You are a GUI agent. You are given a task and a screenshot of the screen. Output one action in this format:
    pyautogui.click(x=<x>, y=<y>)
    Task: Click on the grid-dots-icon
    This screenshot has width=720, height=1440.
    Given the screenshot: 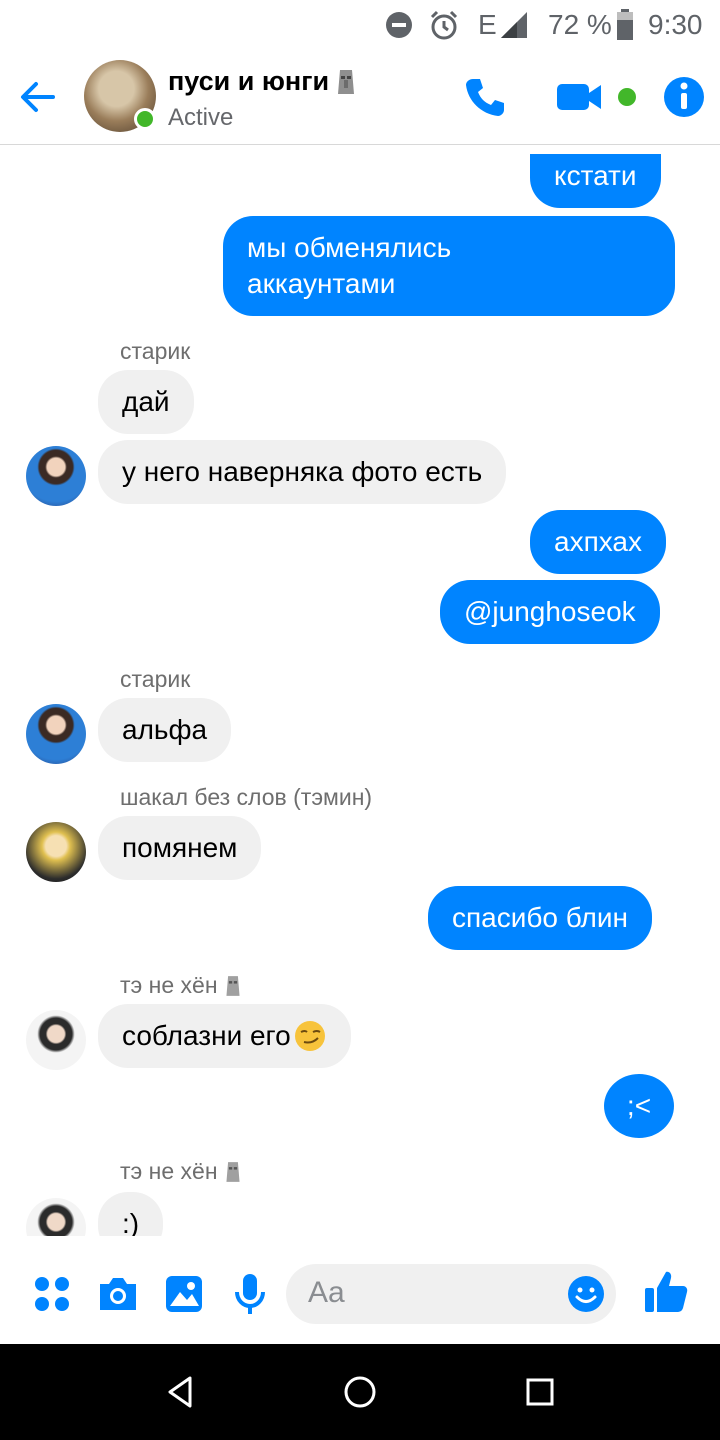 What is the action you would take?
    pyautogui.click(x=52, y=1294)
    